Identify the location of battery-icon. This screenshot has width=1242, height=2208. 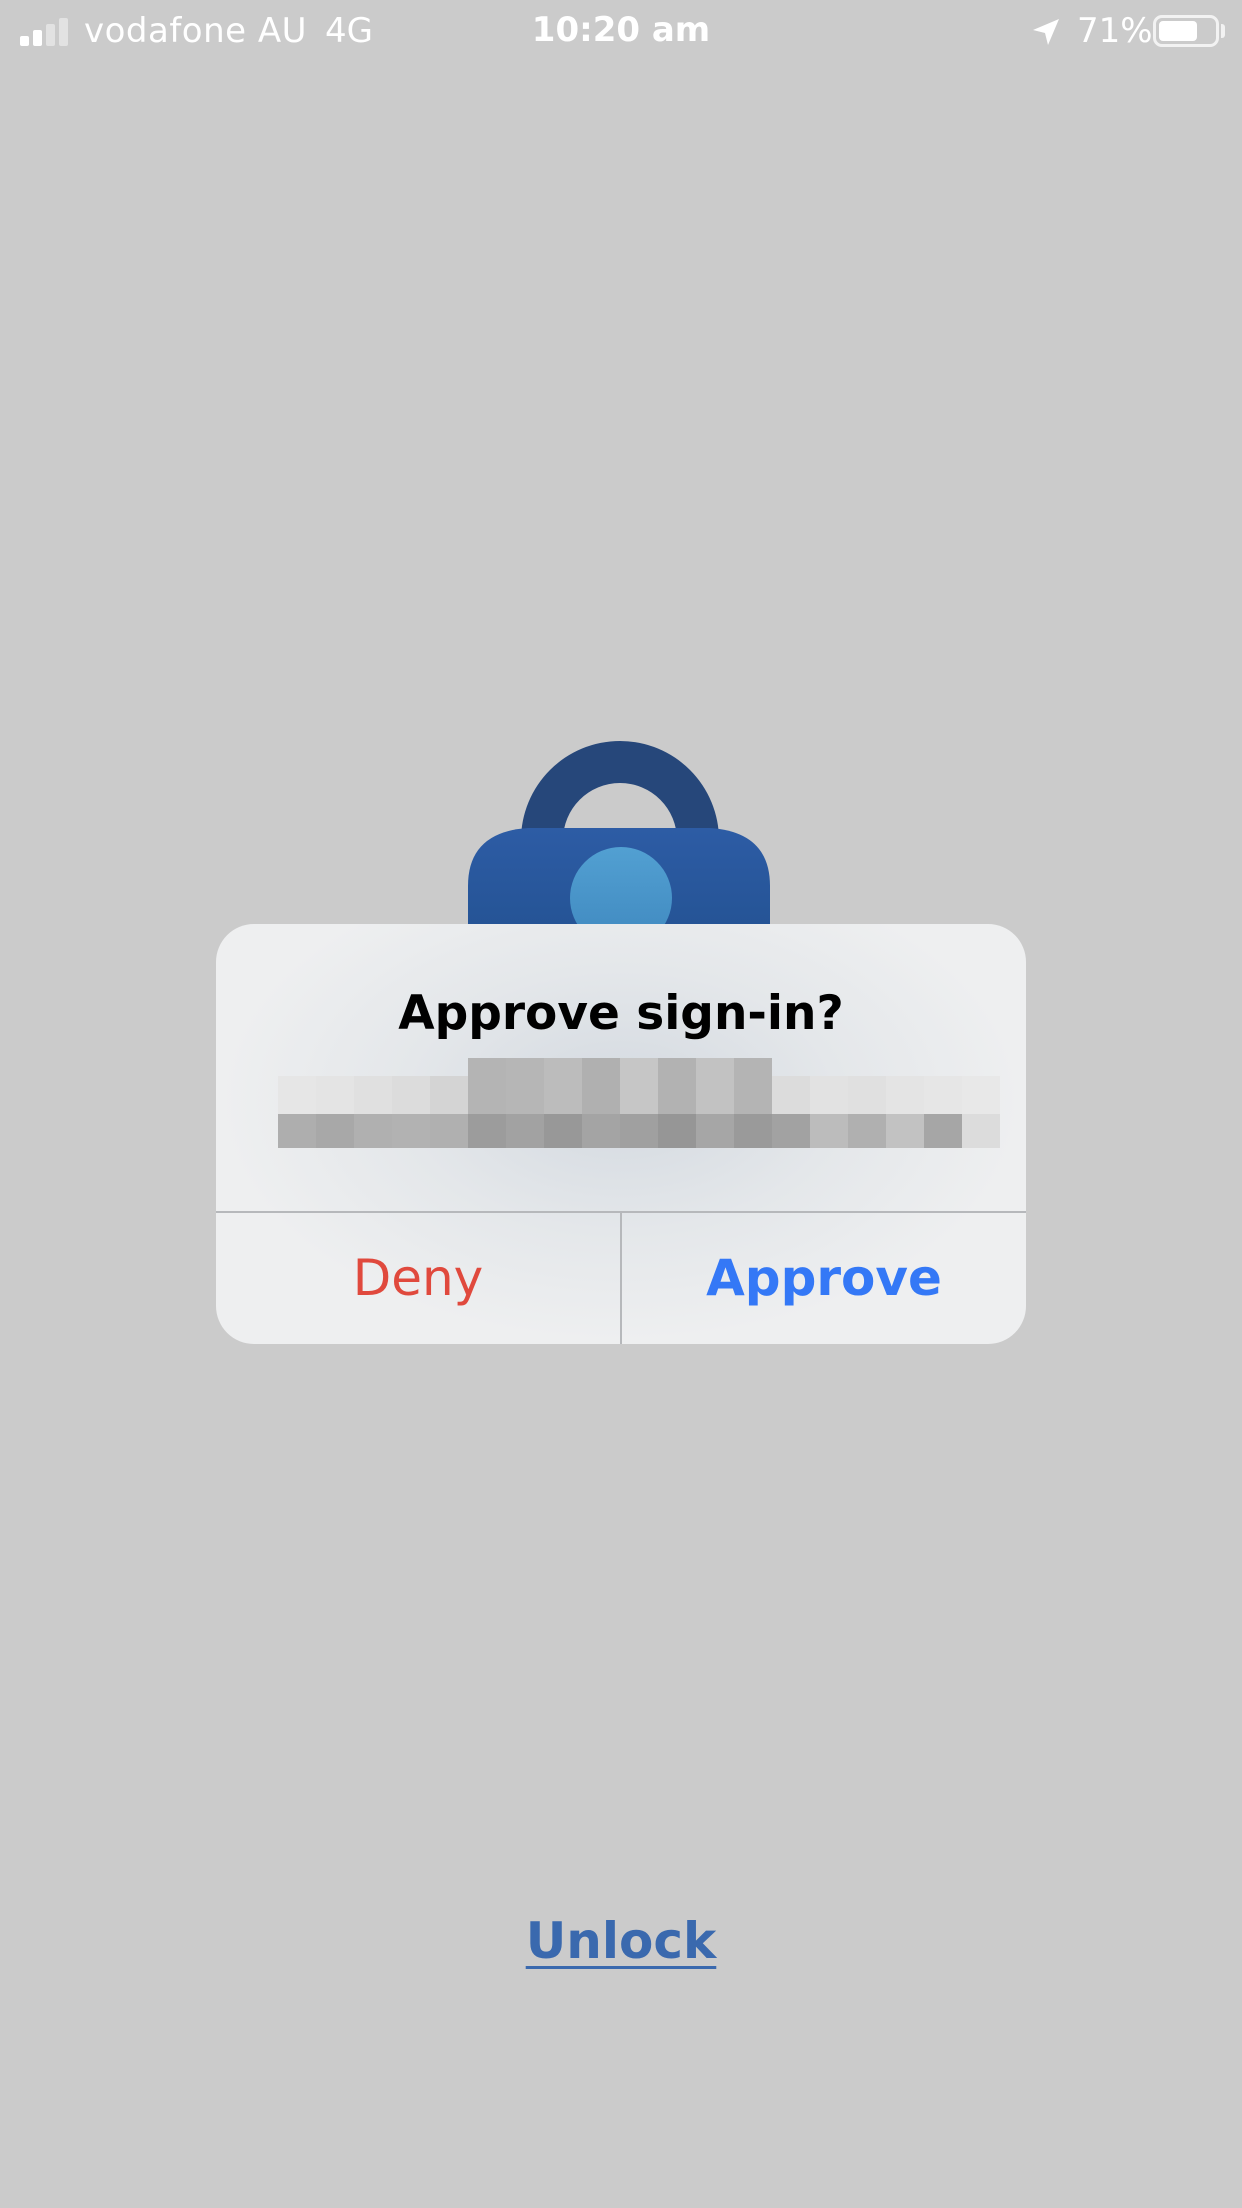
(1186, 31).